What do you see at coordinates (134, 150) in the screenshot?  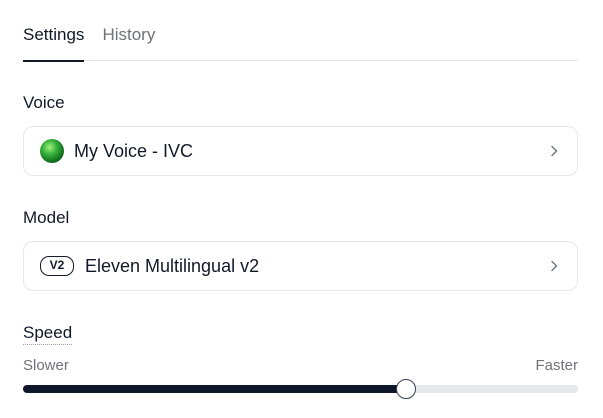 I see `voice-select-value: My Voice - IVC` at bounding box center [134, 150].